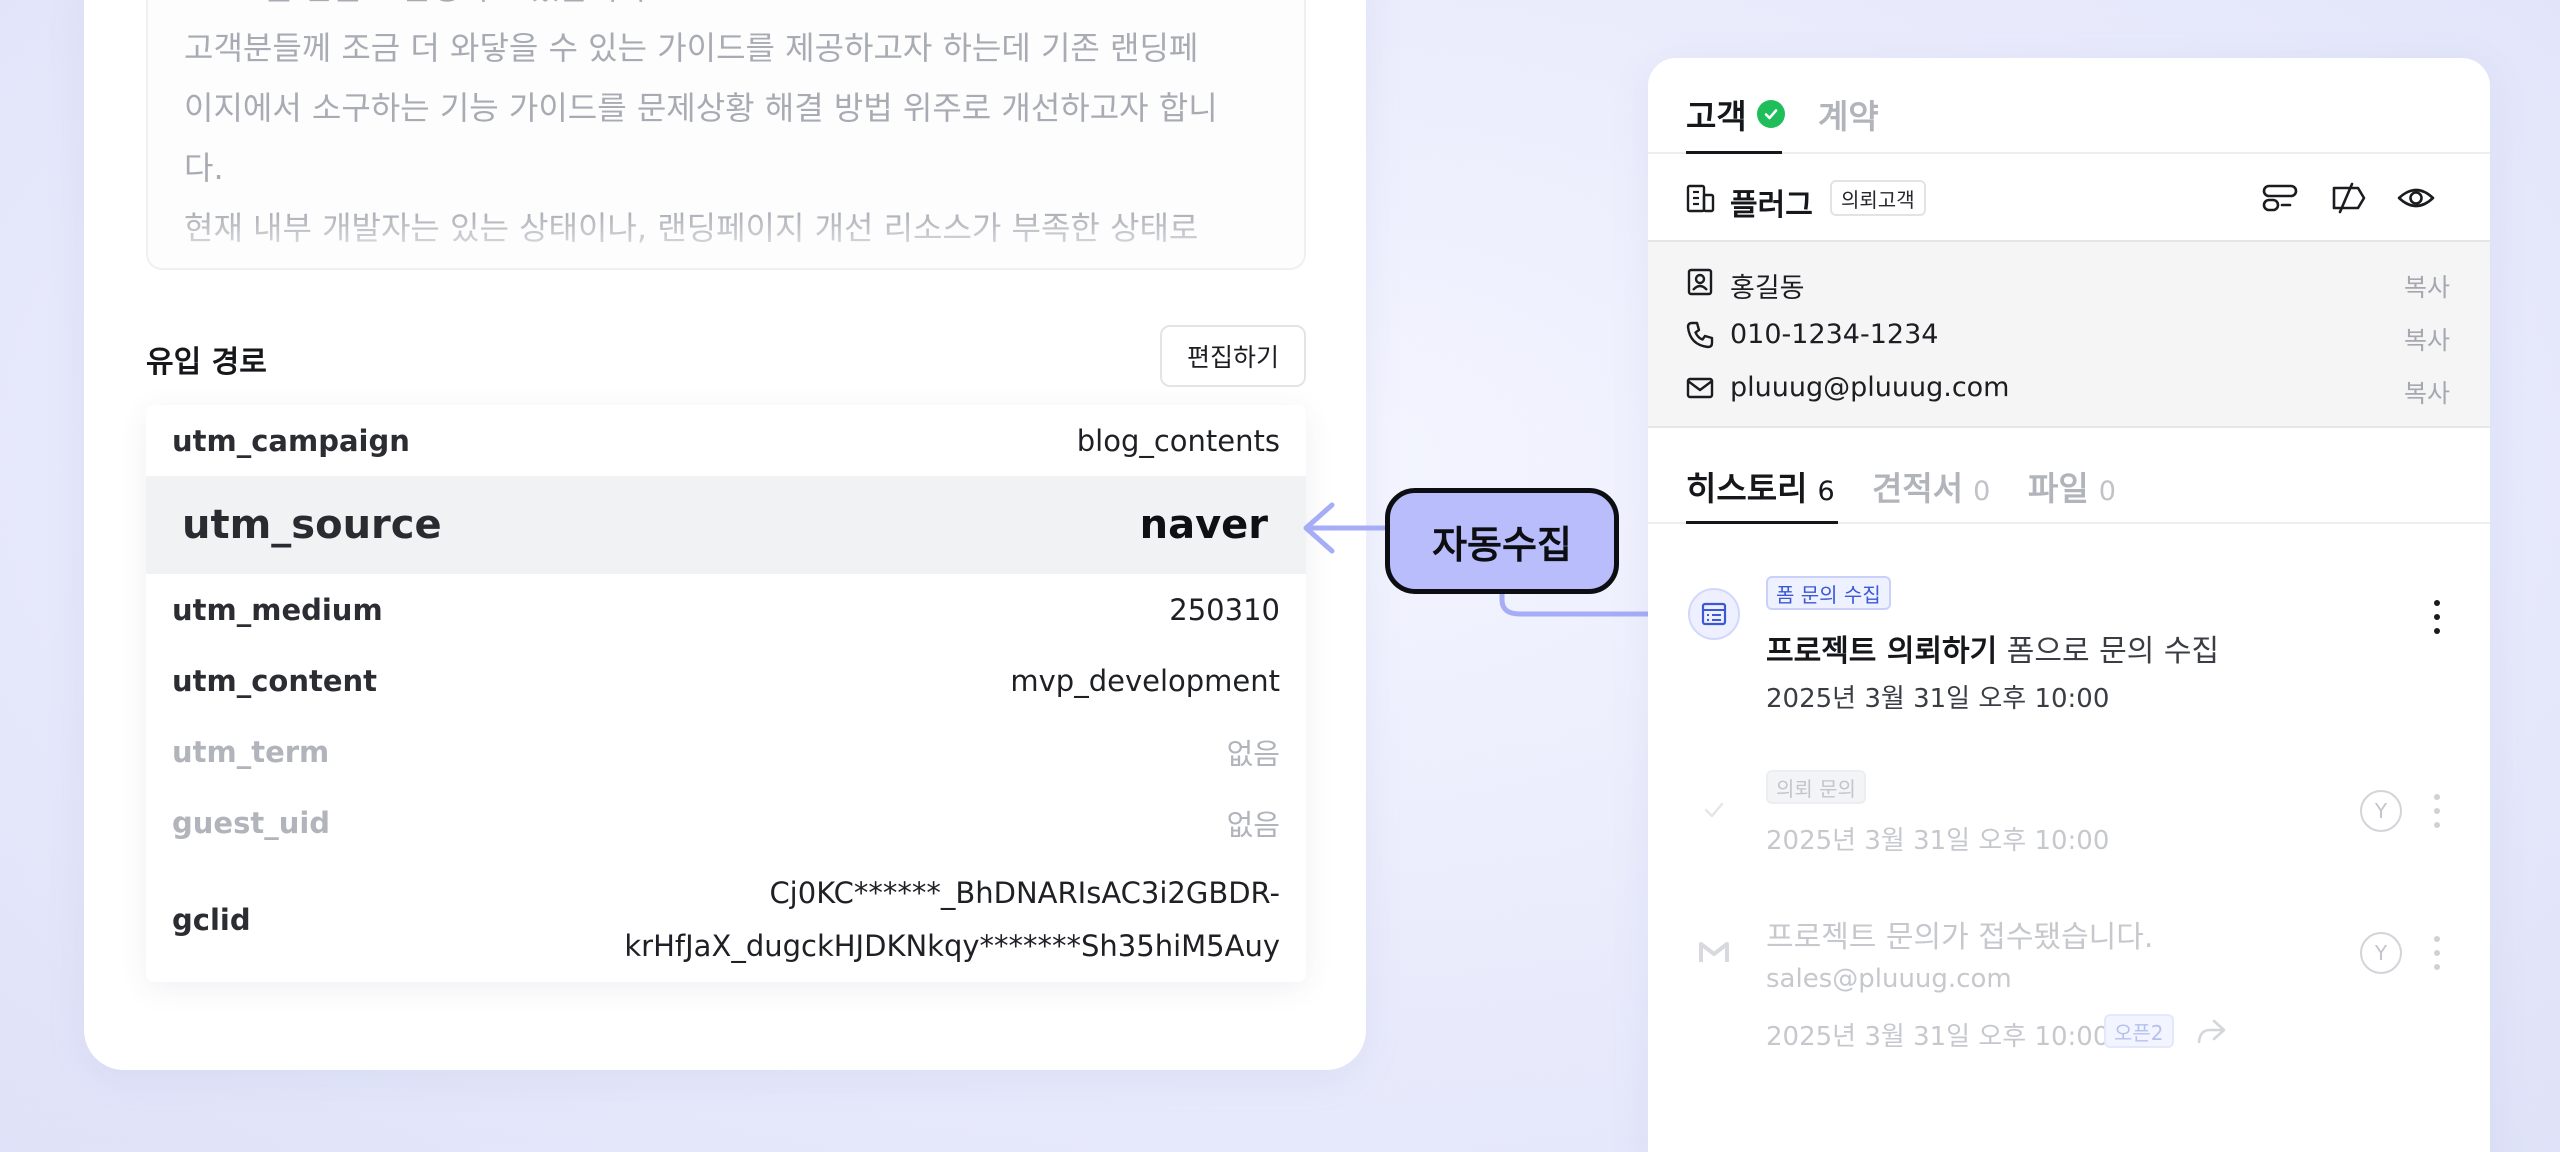  I want to click on copy-phone-button: 복사, so click(2427, 339).